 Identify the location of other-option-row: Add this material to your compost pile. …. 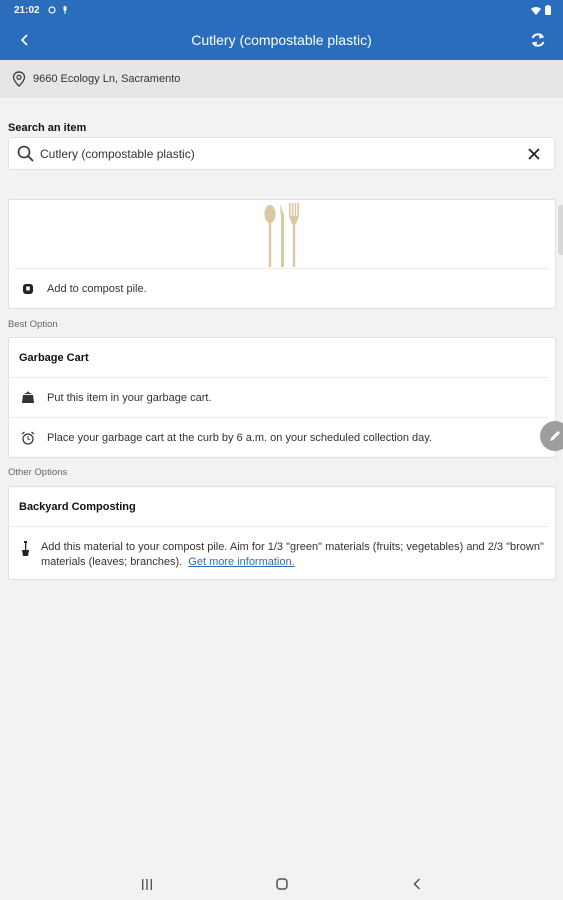
(282, 548).